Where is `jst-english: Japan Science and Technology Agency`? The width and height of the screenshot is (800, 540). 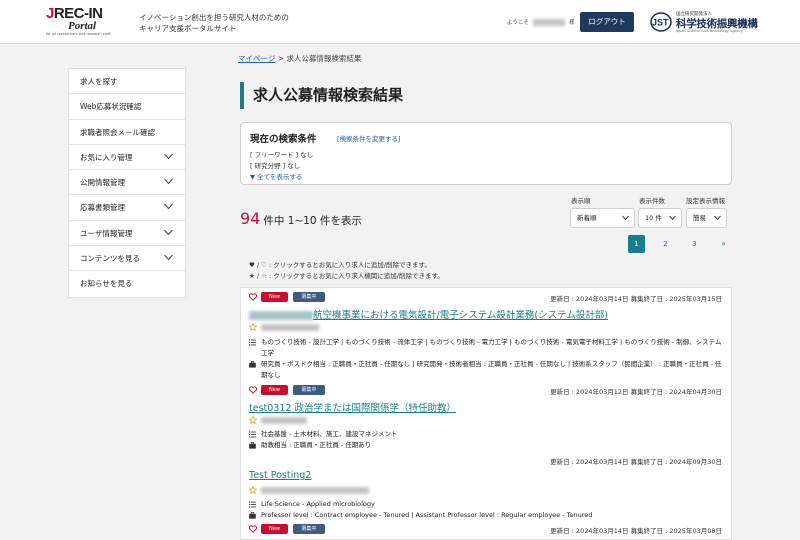
jst-english: Japan Science and Technology Agency is located at coordinates (709, 31).